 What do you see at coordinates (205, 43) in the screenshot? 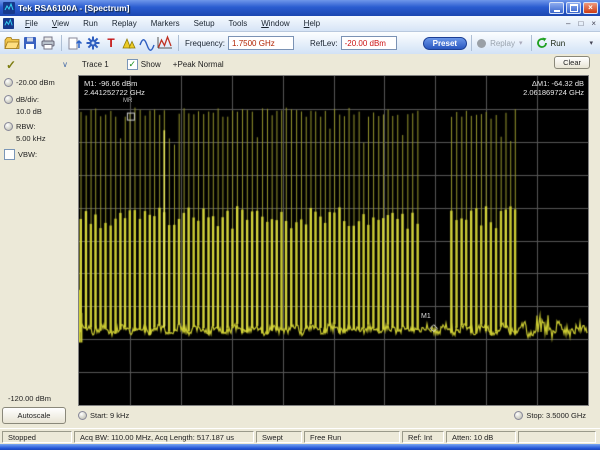
I see `frequency-label: Frequency:` at bounding box center [205, 43].